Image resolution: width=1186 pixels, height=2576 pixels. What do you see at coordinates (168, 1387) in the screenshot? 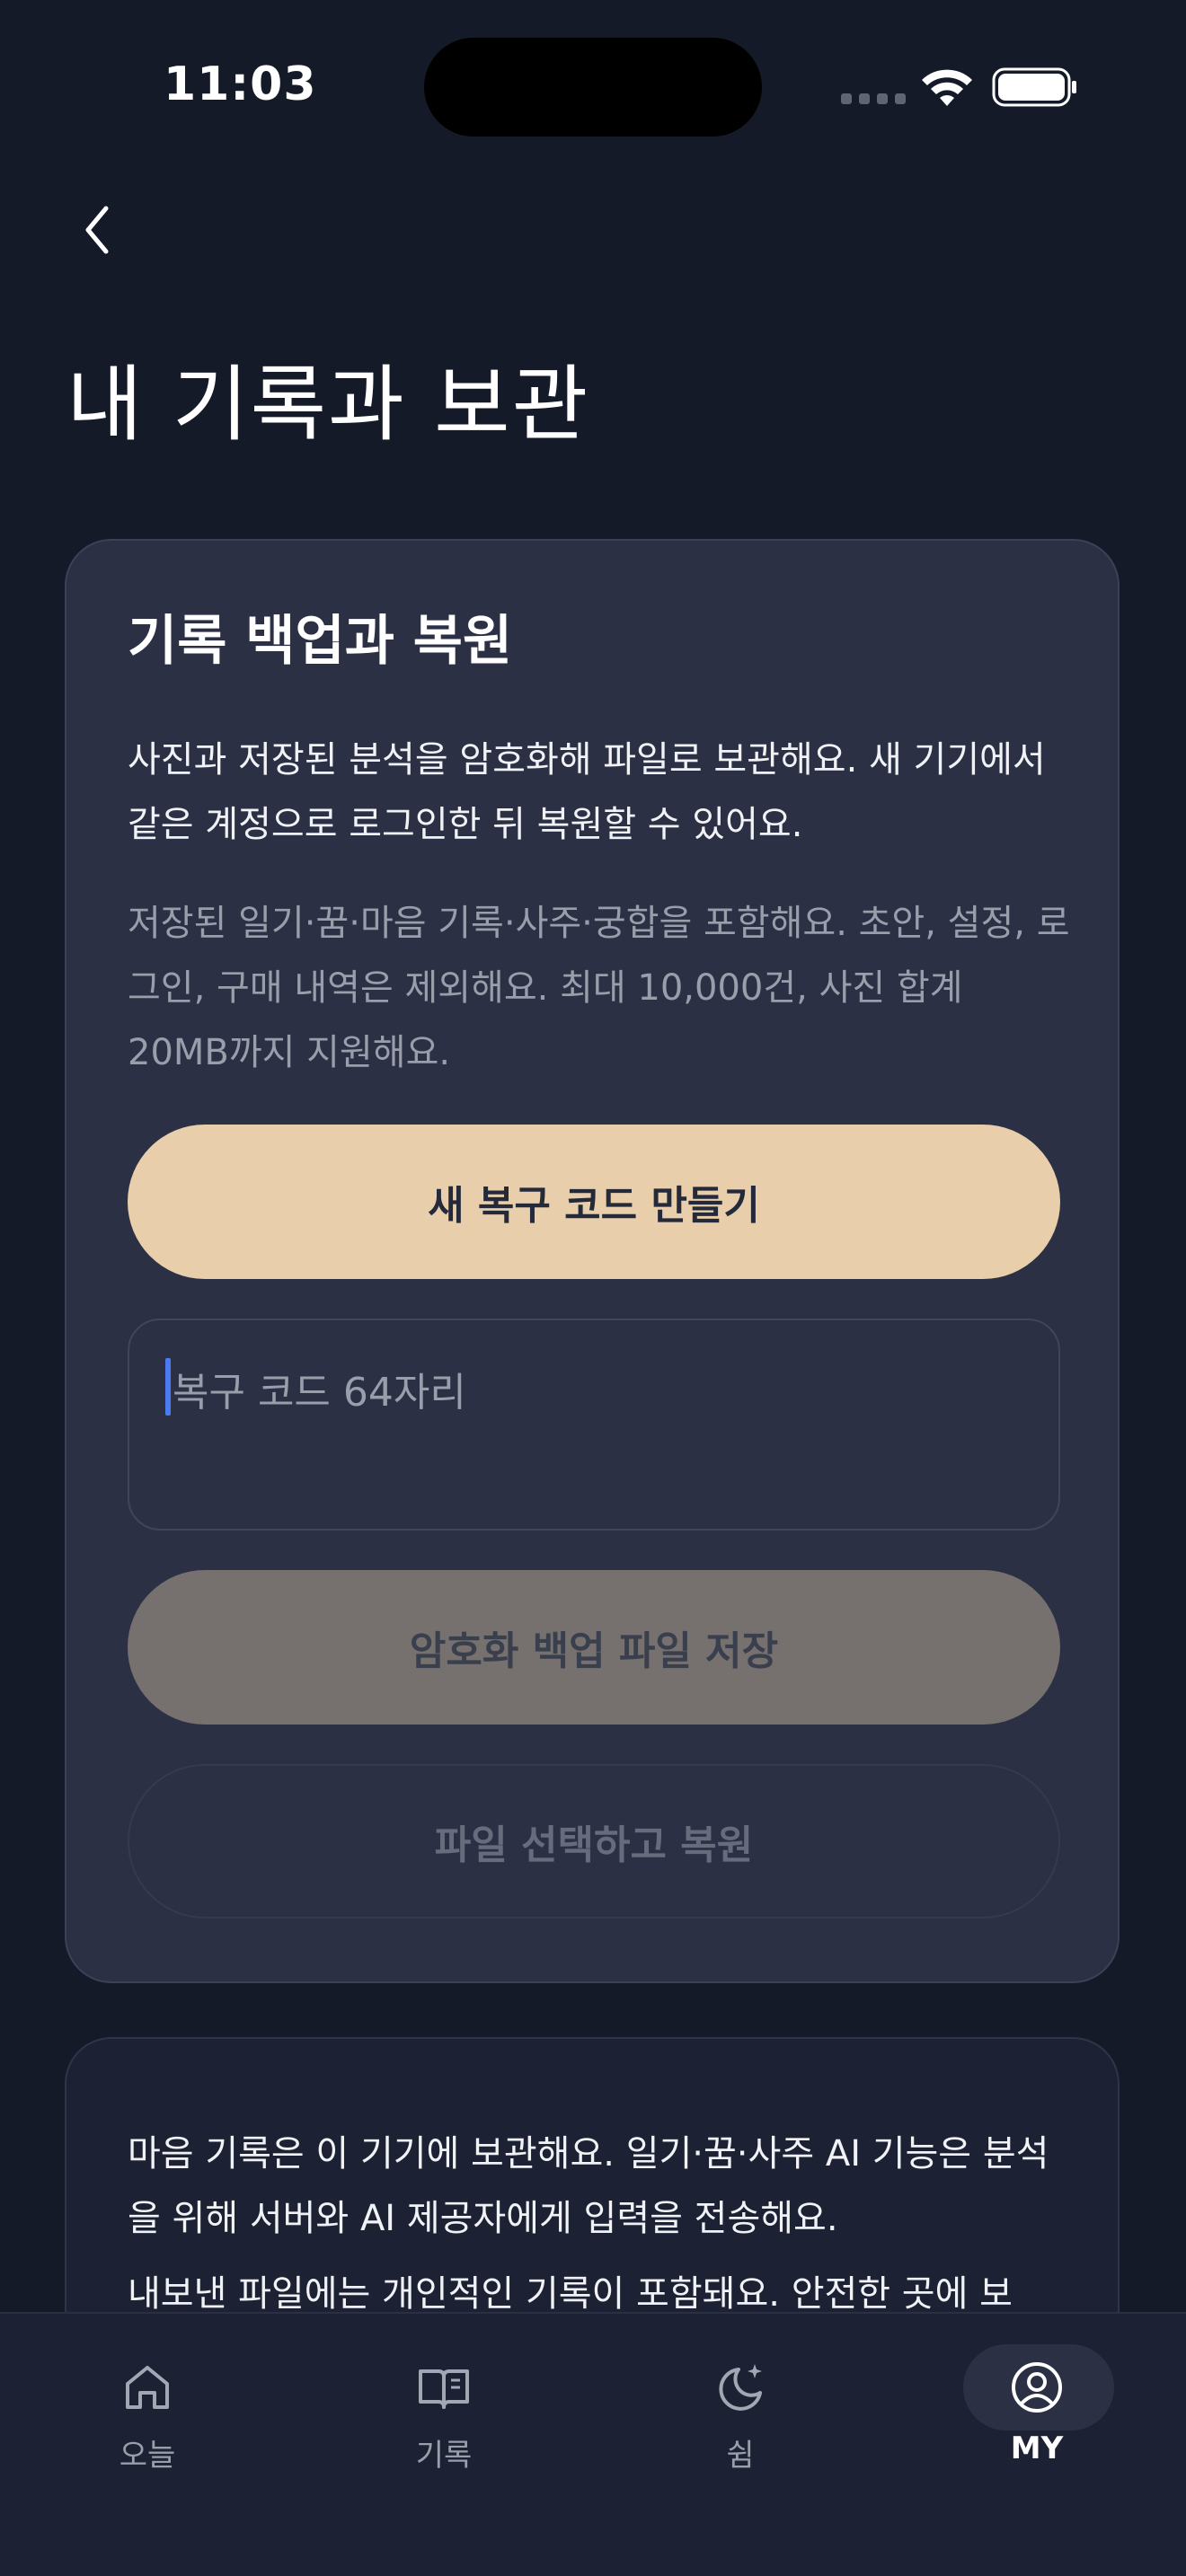
I see `text-caret` at bounding box center [168, 1387].